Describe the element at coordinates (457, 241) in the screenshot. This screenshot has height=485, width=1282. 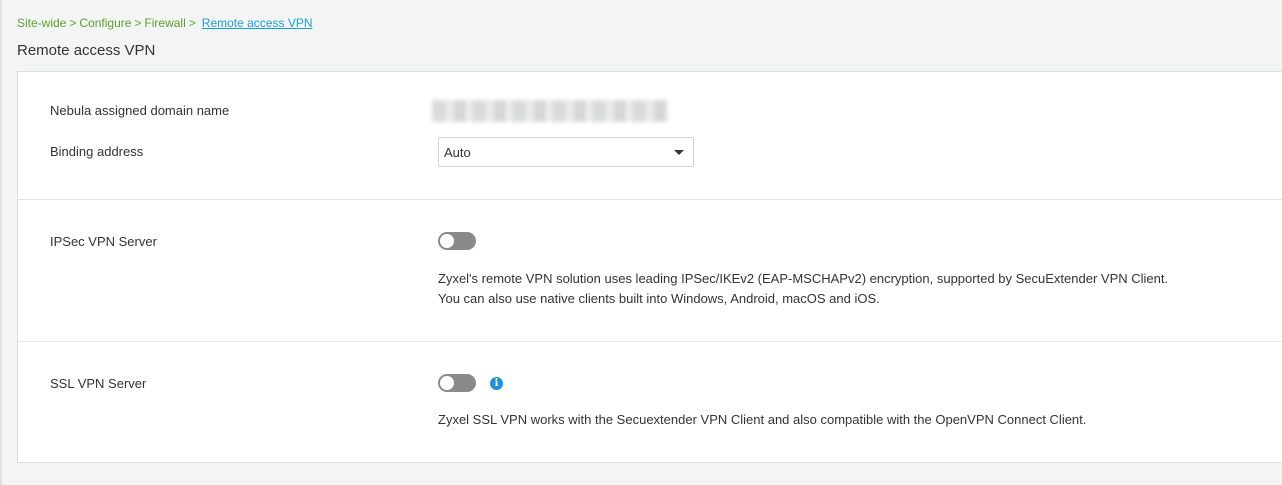
I see `ipsec-server-toggle` at that location.